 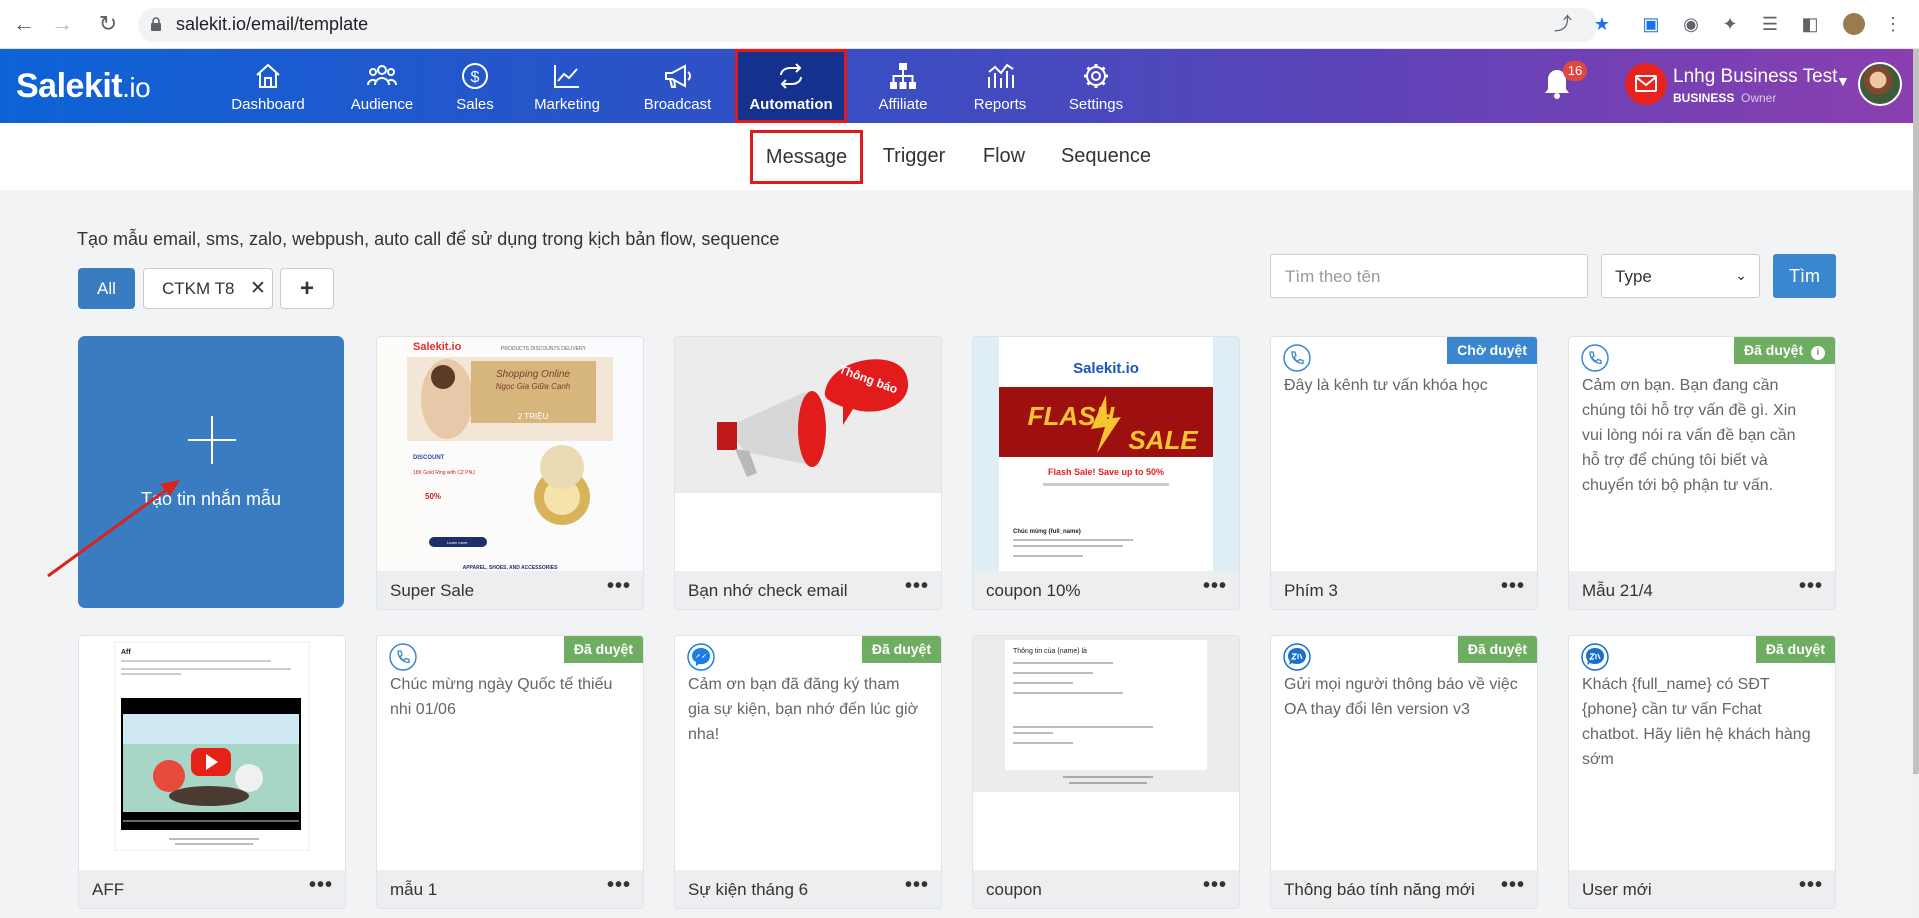 I want to click on search-input: Tìm theo tên, so click(x=1429, y=276).